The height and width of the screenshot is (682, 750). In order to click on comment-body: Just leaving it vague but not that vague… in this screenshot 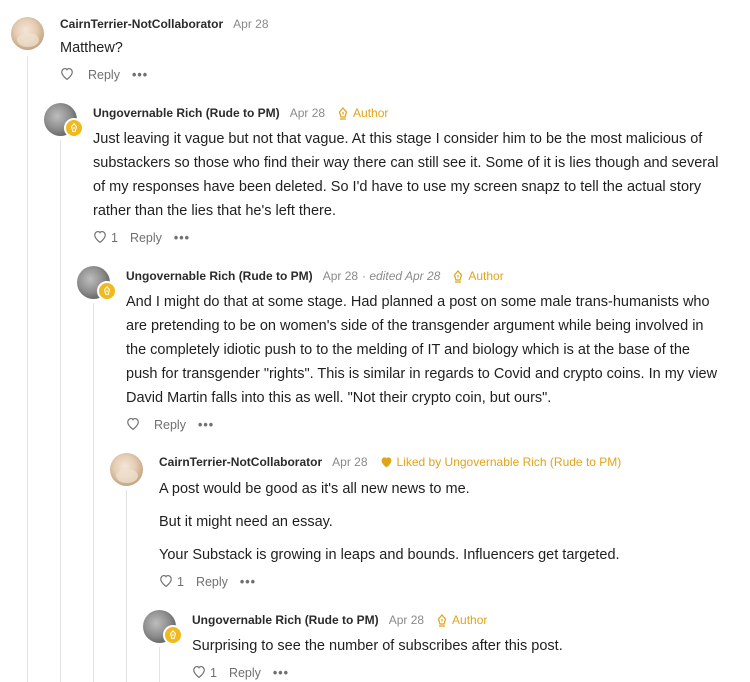, I will do `click(405, 175)`.